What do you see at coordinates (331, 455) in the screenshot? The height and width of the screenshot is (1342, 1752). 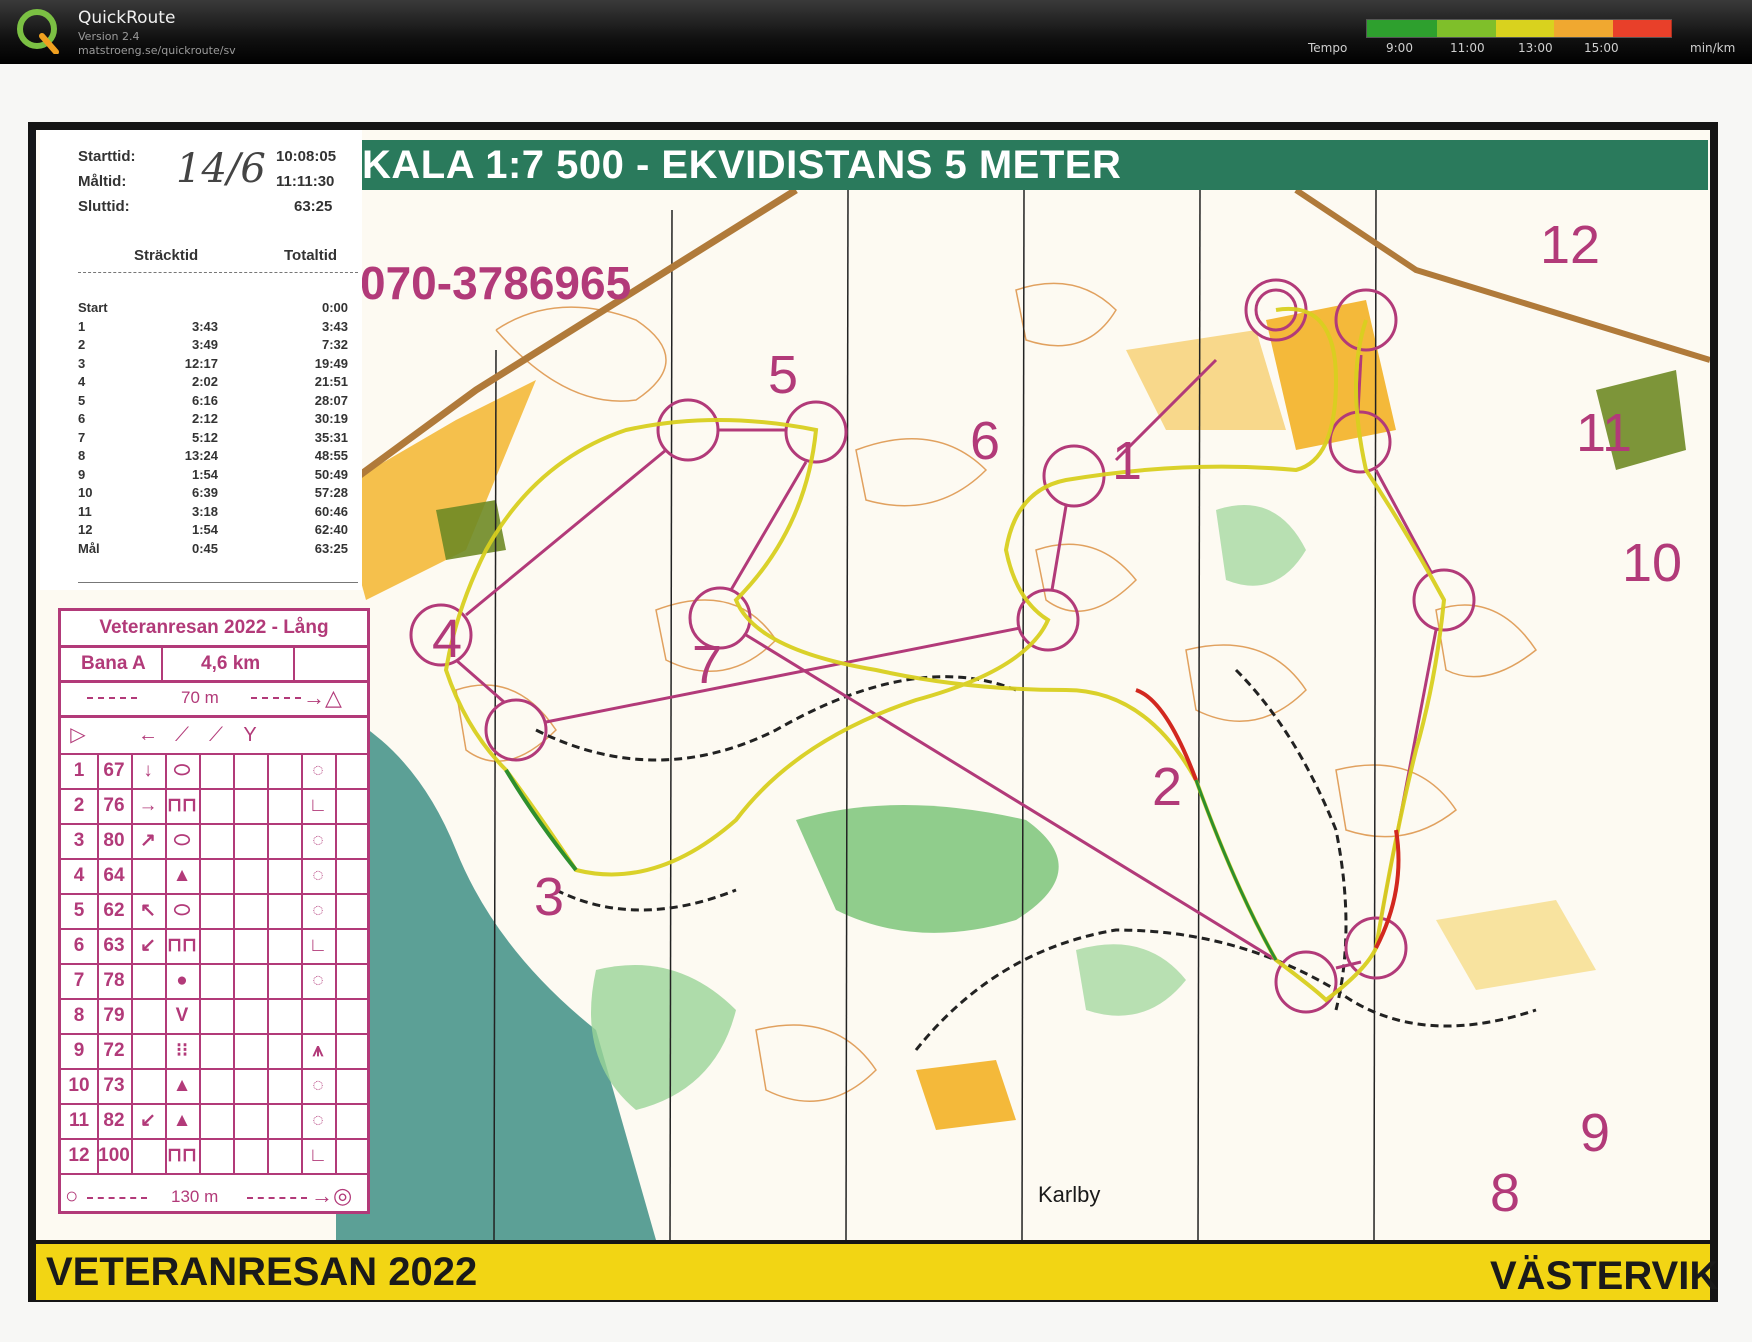 I see `total-time: 48:55` at bounding box center [331, 455].